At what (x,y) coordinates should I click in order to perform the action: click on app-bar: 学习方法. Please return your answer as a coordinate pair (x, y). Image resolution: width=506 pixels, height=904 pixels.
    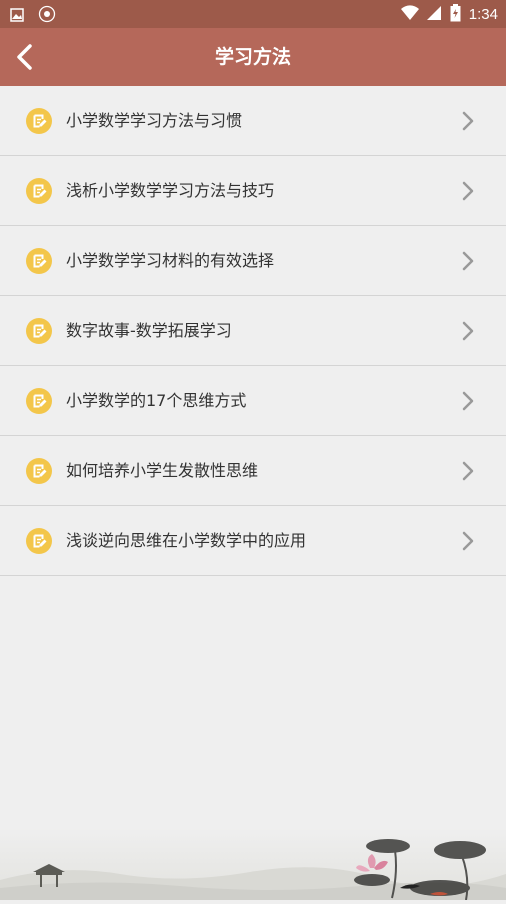
    Looking at the image, I should click on (253, 57).